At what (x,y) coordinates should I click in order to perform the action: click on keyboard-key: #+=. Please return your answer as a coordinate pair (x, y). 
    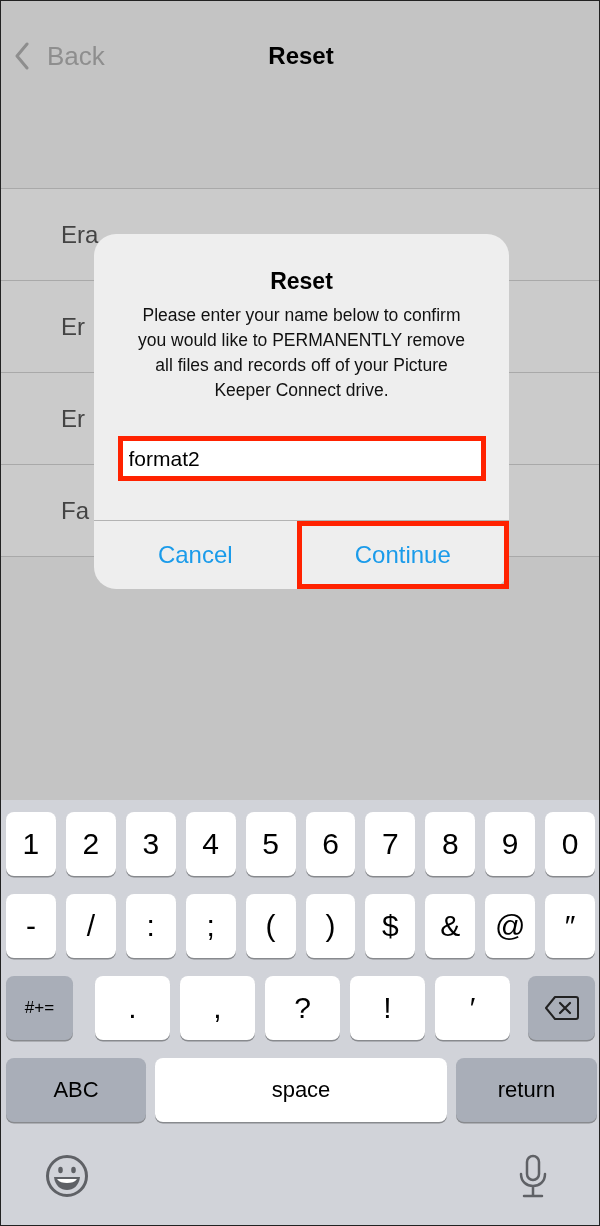
    Looking at the image, I should click on (39, 1008).